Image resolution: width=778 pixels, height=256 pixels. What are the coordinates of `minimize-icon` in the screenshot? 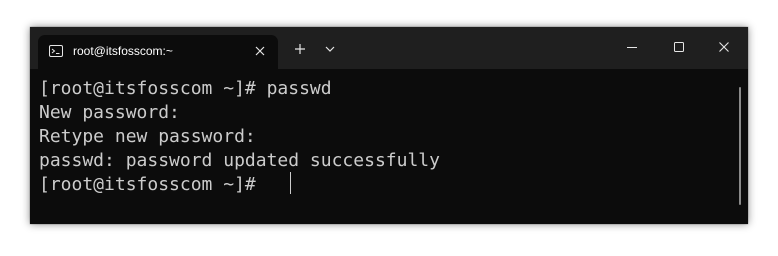 It's located at (632, 47).